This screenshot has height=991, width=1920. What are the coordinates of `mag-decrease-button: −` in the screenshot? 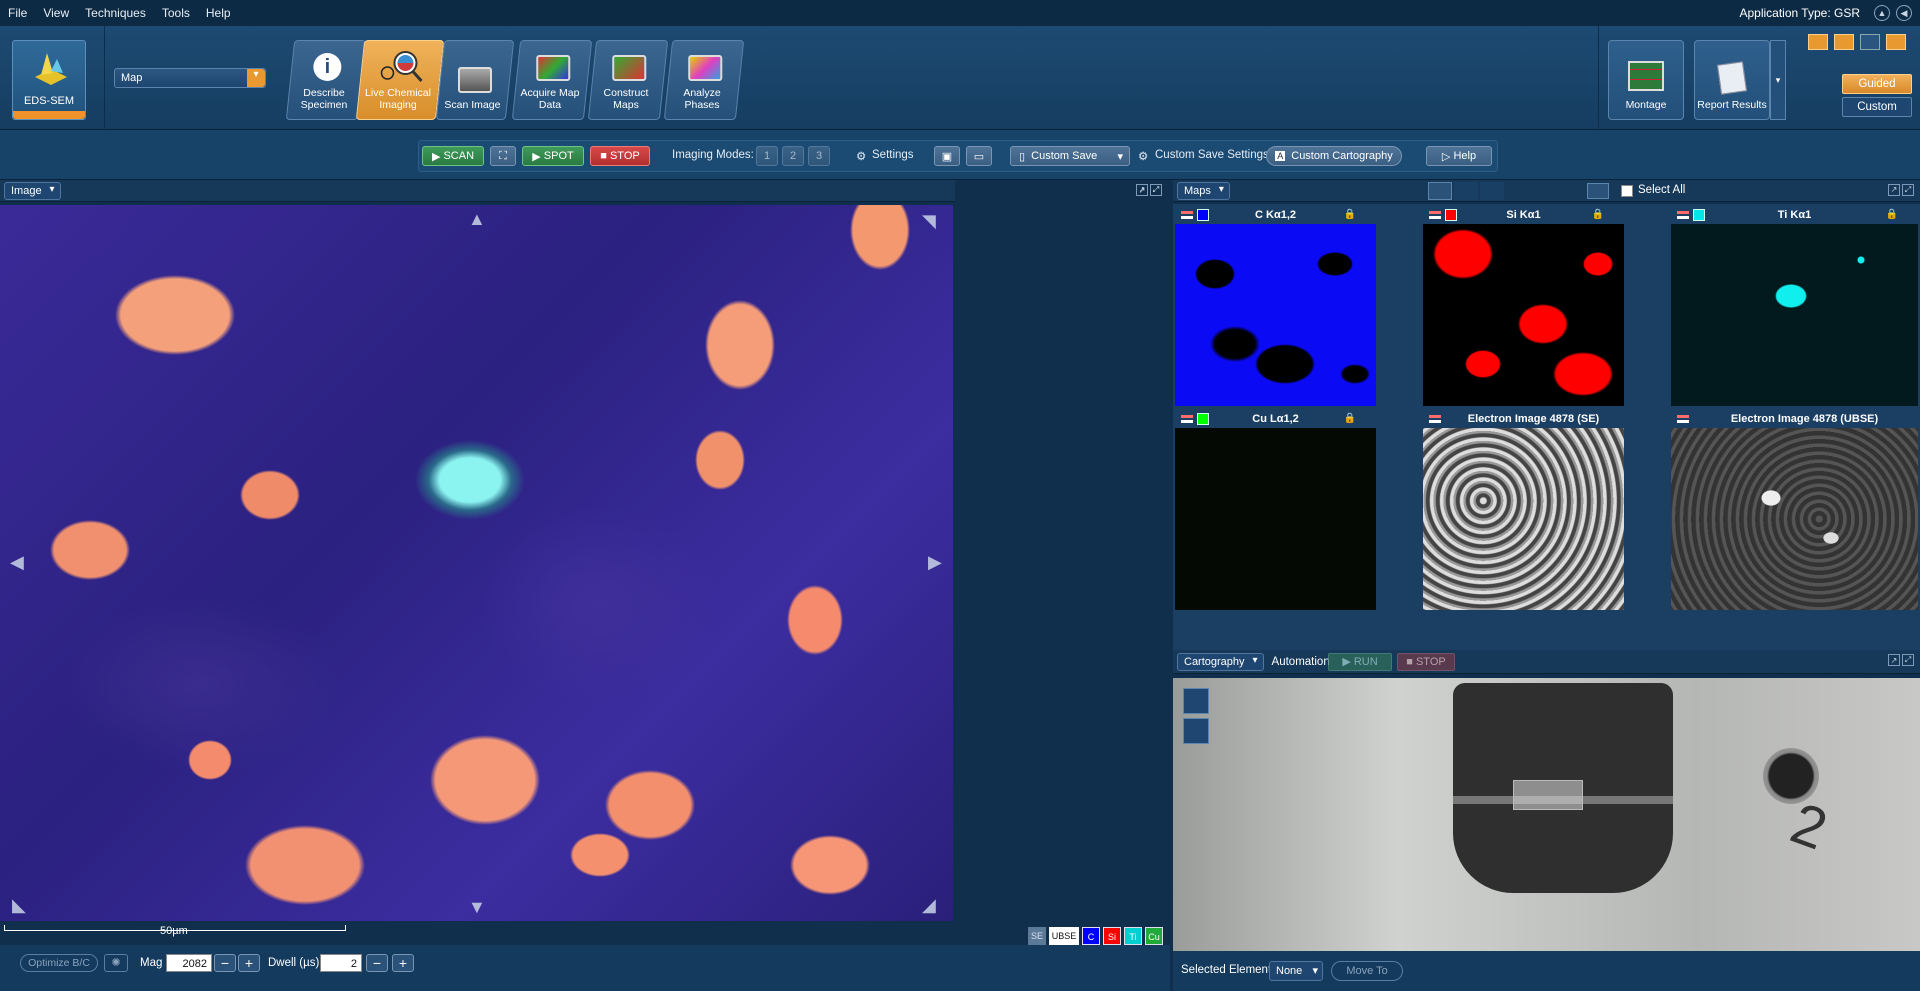 It's located at (225, 963).